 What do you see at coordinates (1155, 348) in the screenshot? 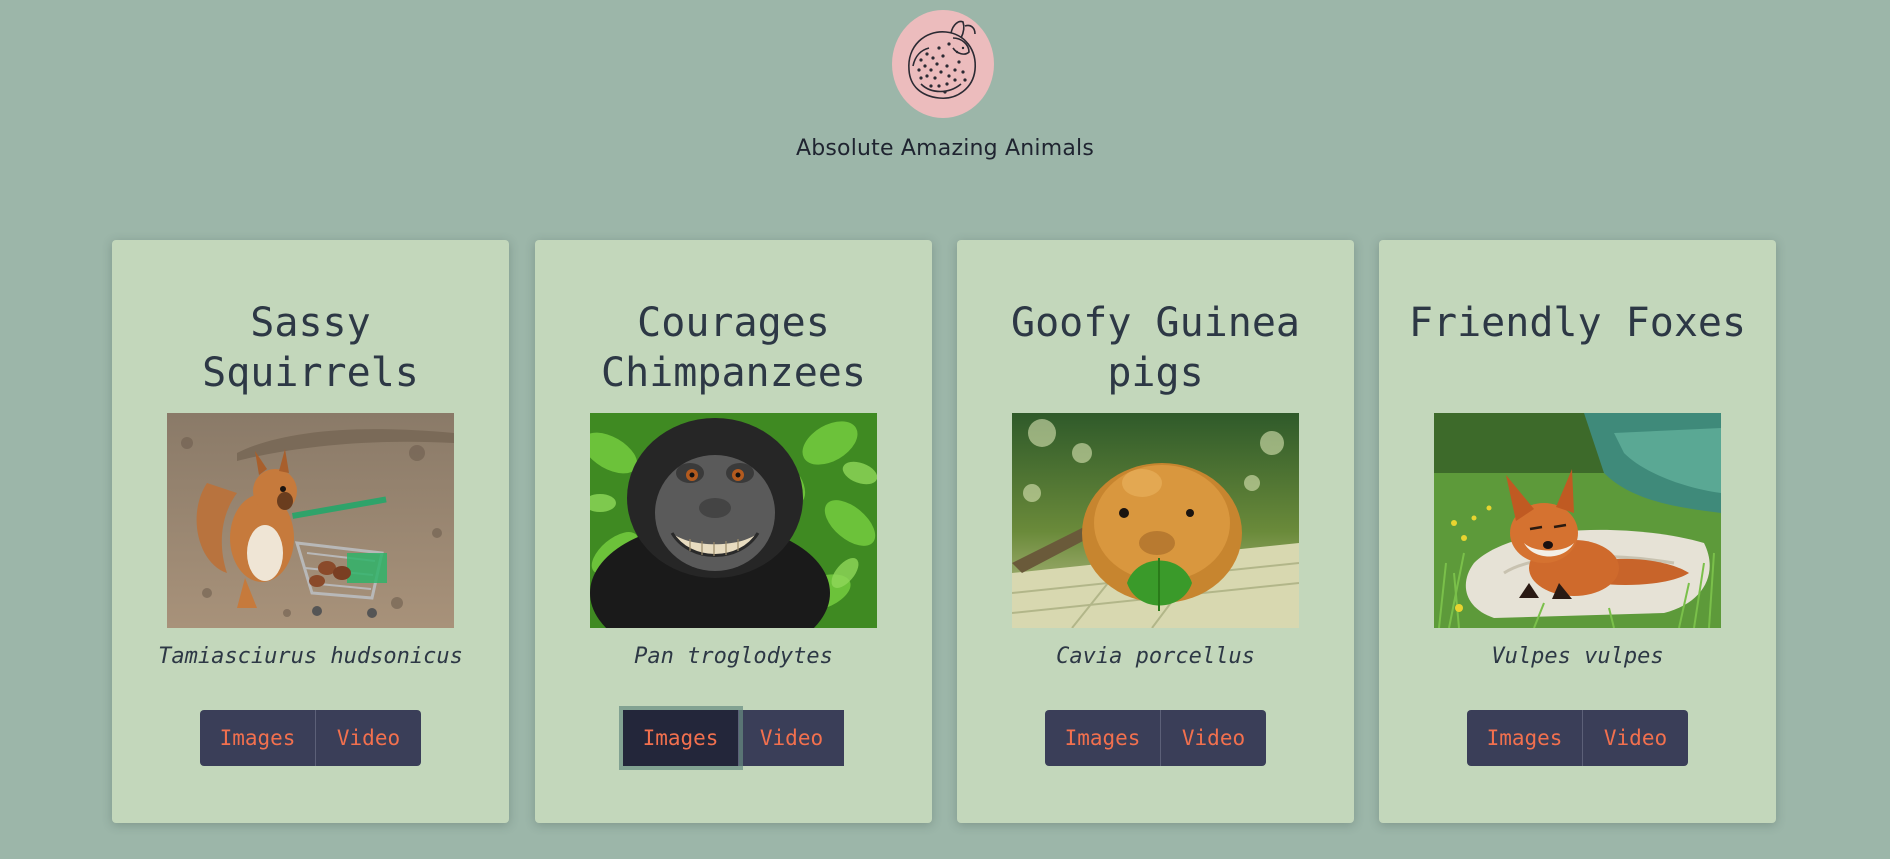
I see `card-title: Goofy Guinea pigs` at bounding box center [1155, 348].